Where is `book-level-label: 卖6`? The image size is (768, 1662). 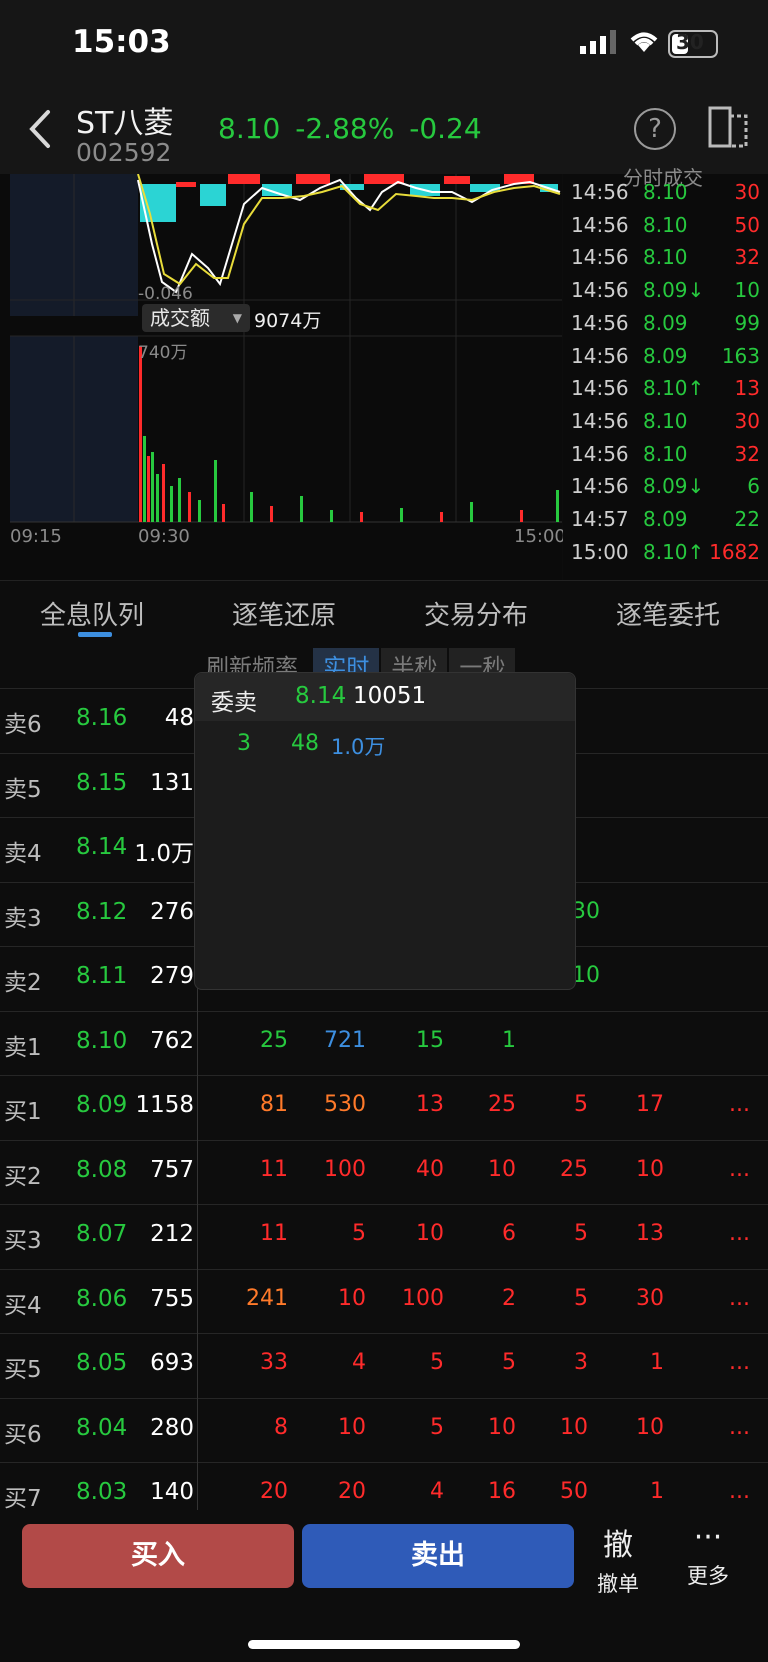 book-level-label: 卖6 is located at coordinates (23, 725).